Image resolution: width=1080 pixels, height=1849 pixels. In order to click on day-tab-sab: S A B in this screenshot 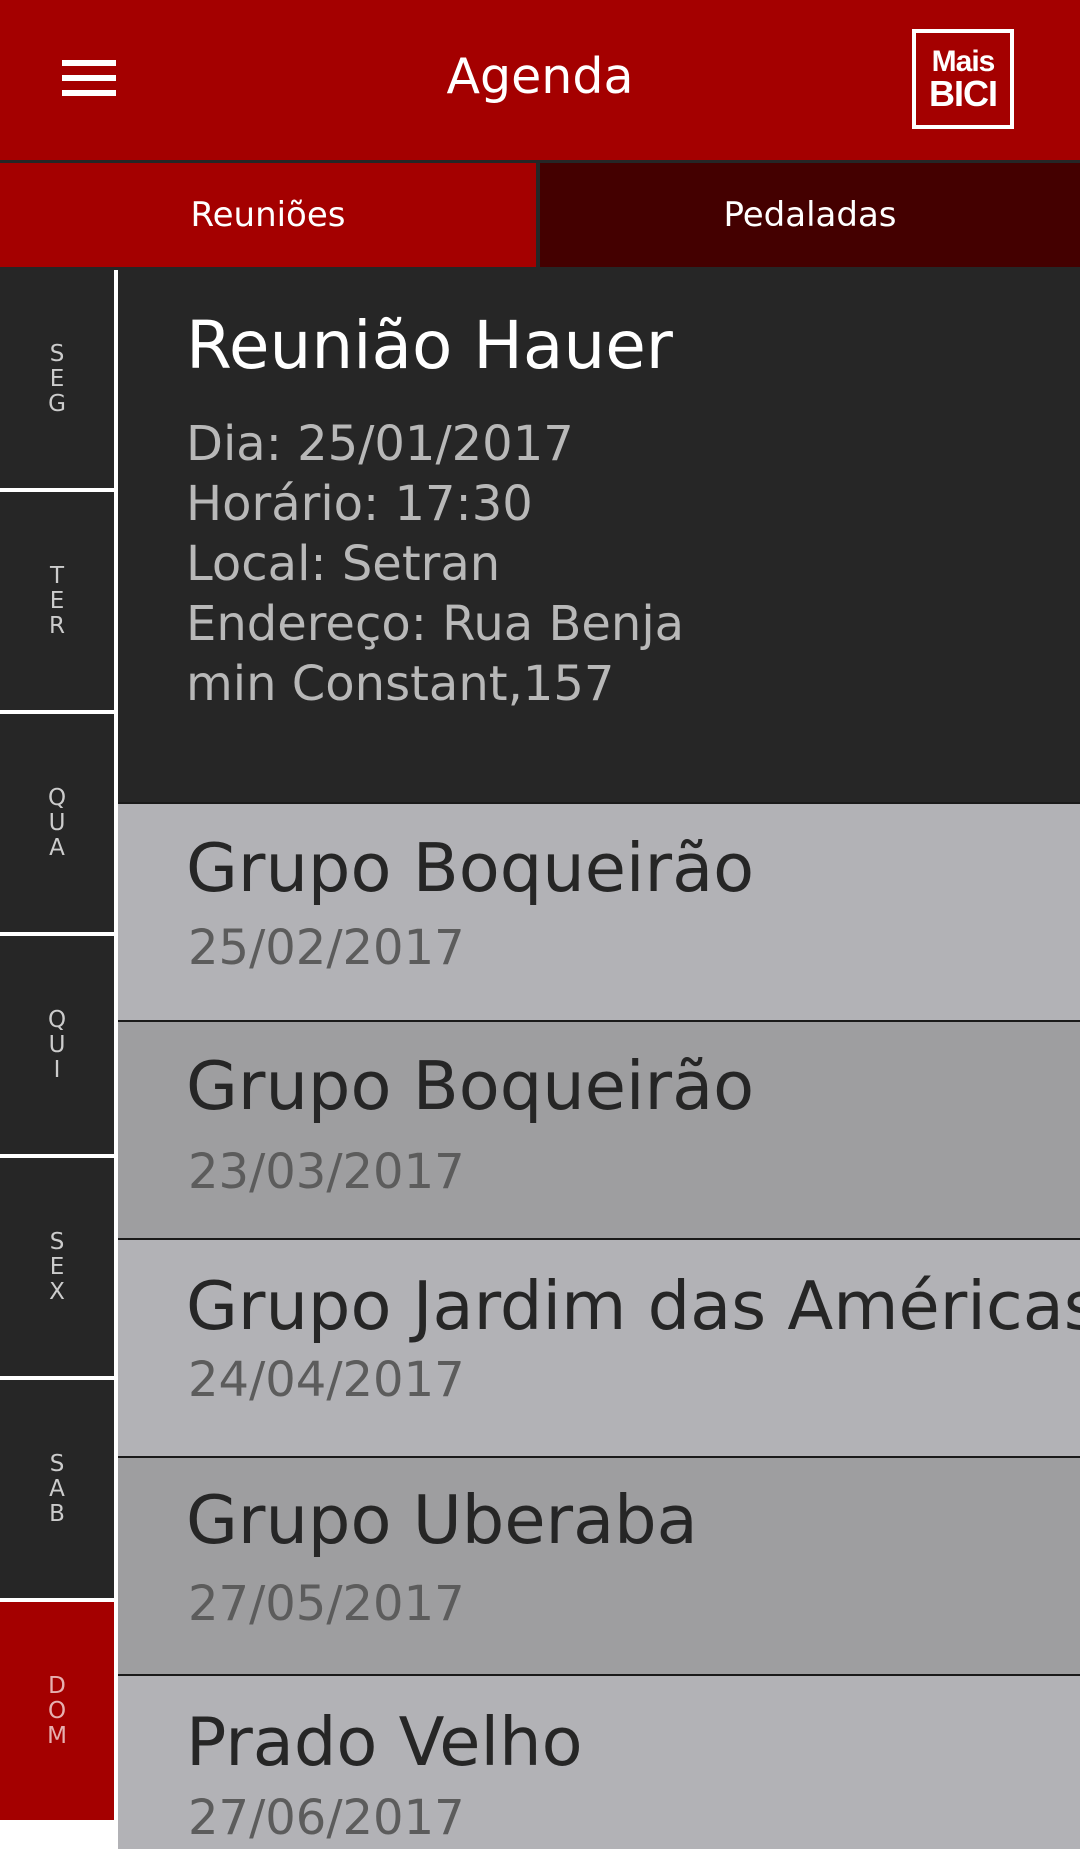, I will do `click(57, 1489)`.